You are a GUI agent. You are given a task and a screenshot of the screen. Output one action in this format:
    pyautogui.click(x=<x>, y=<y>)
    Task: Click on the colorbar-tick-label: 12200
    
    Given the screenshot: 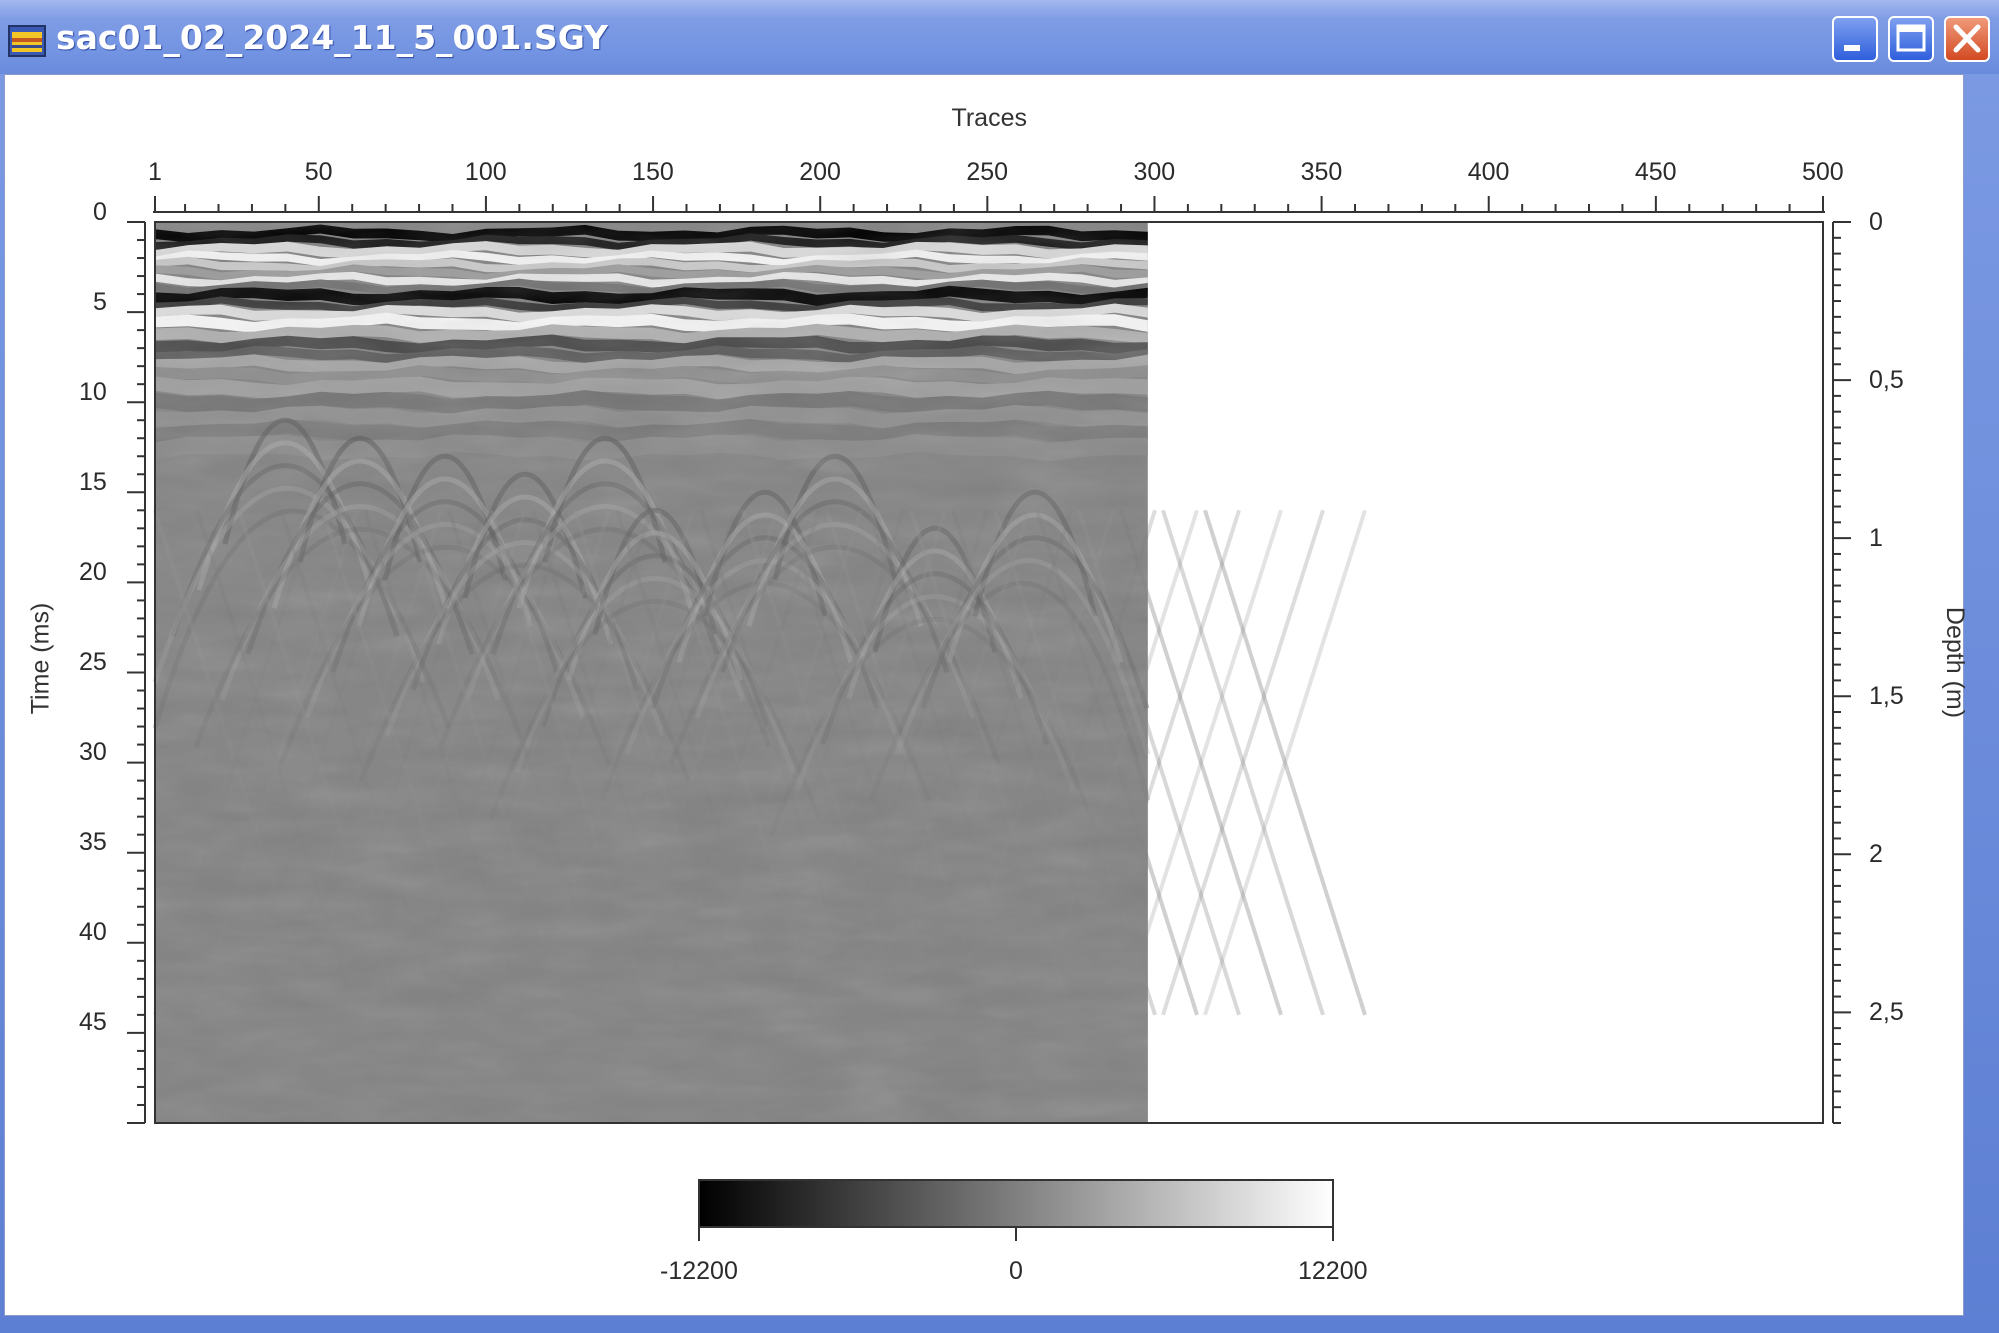 What is the action you would take?
    pyautogui.click(x=1333, y=1270)
    